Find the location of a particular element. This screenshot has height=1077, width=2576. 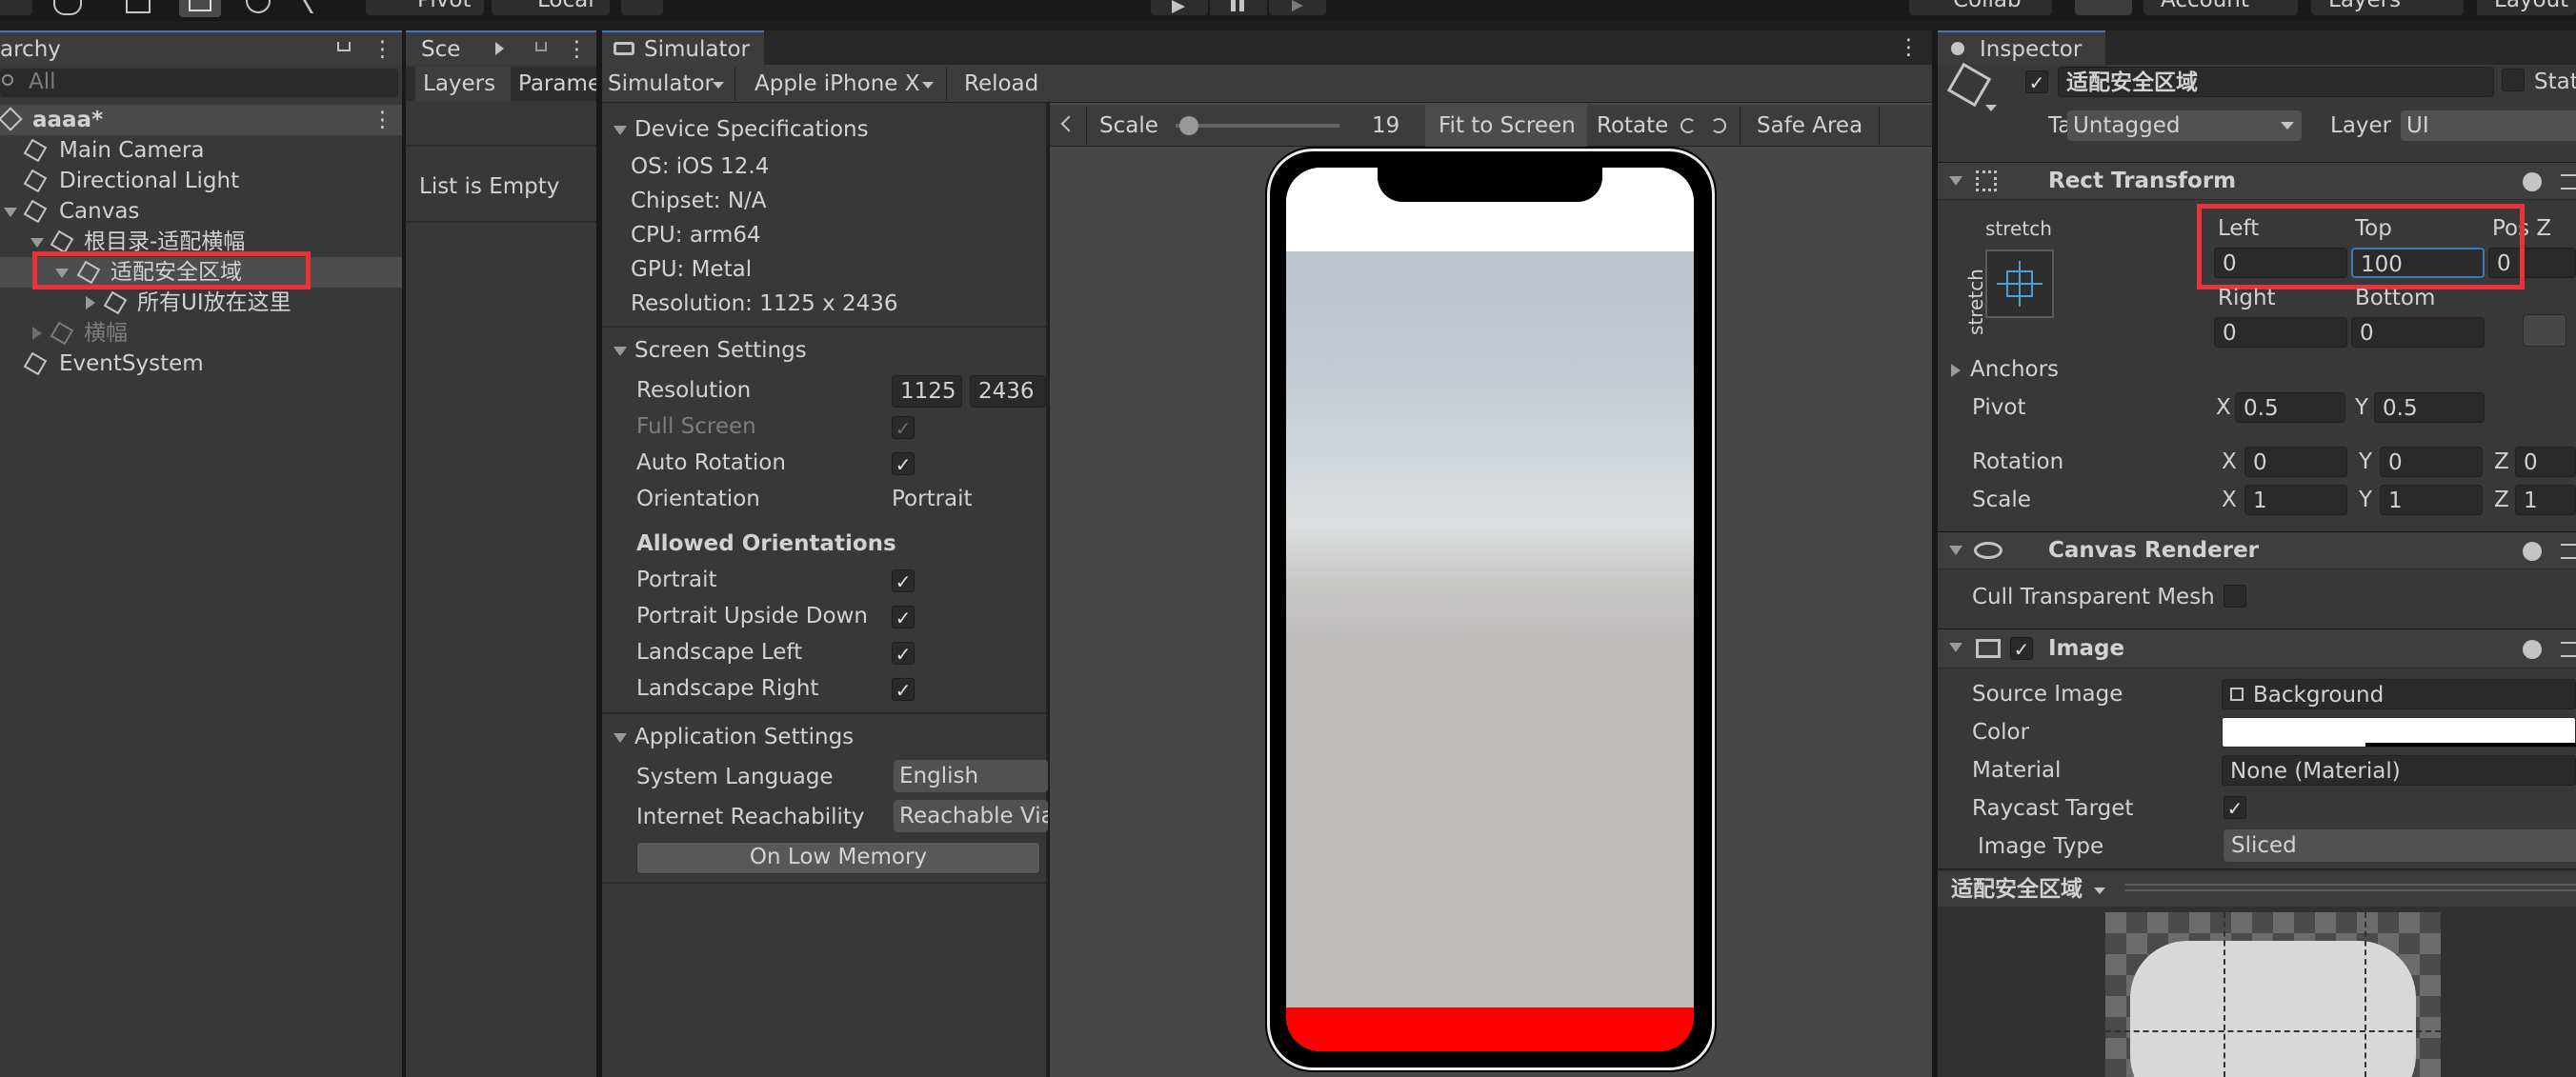

tag-dropdown: Untagged is located at coordinates (2184, 125).